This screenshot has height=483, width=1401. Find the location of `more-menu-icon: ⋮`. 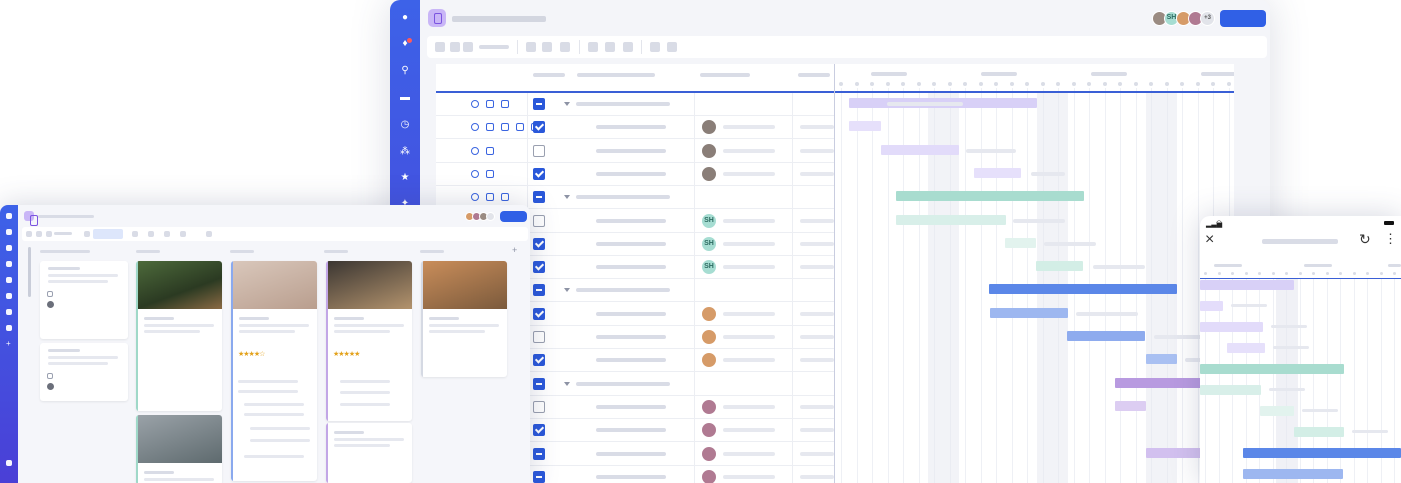

more-menu-icon: ⋮ is located at coordinates (1390, 239).